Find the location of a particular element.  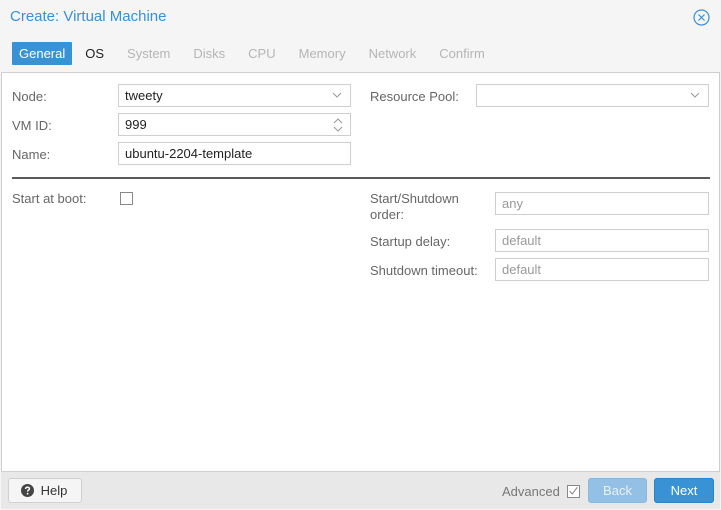

resource-pool-select is located at coordinates (592, 95).